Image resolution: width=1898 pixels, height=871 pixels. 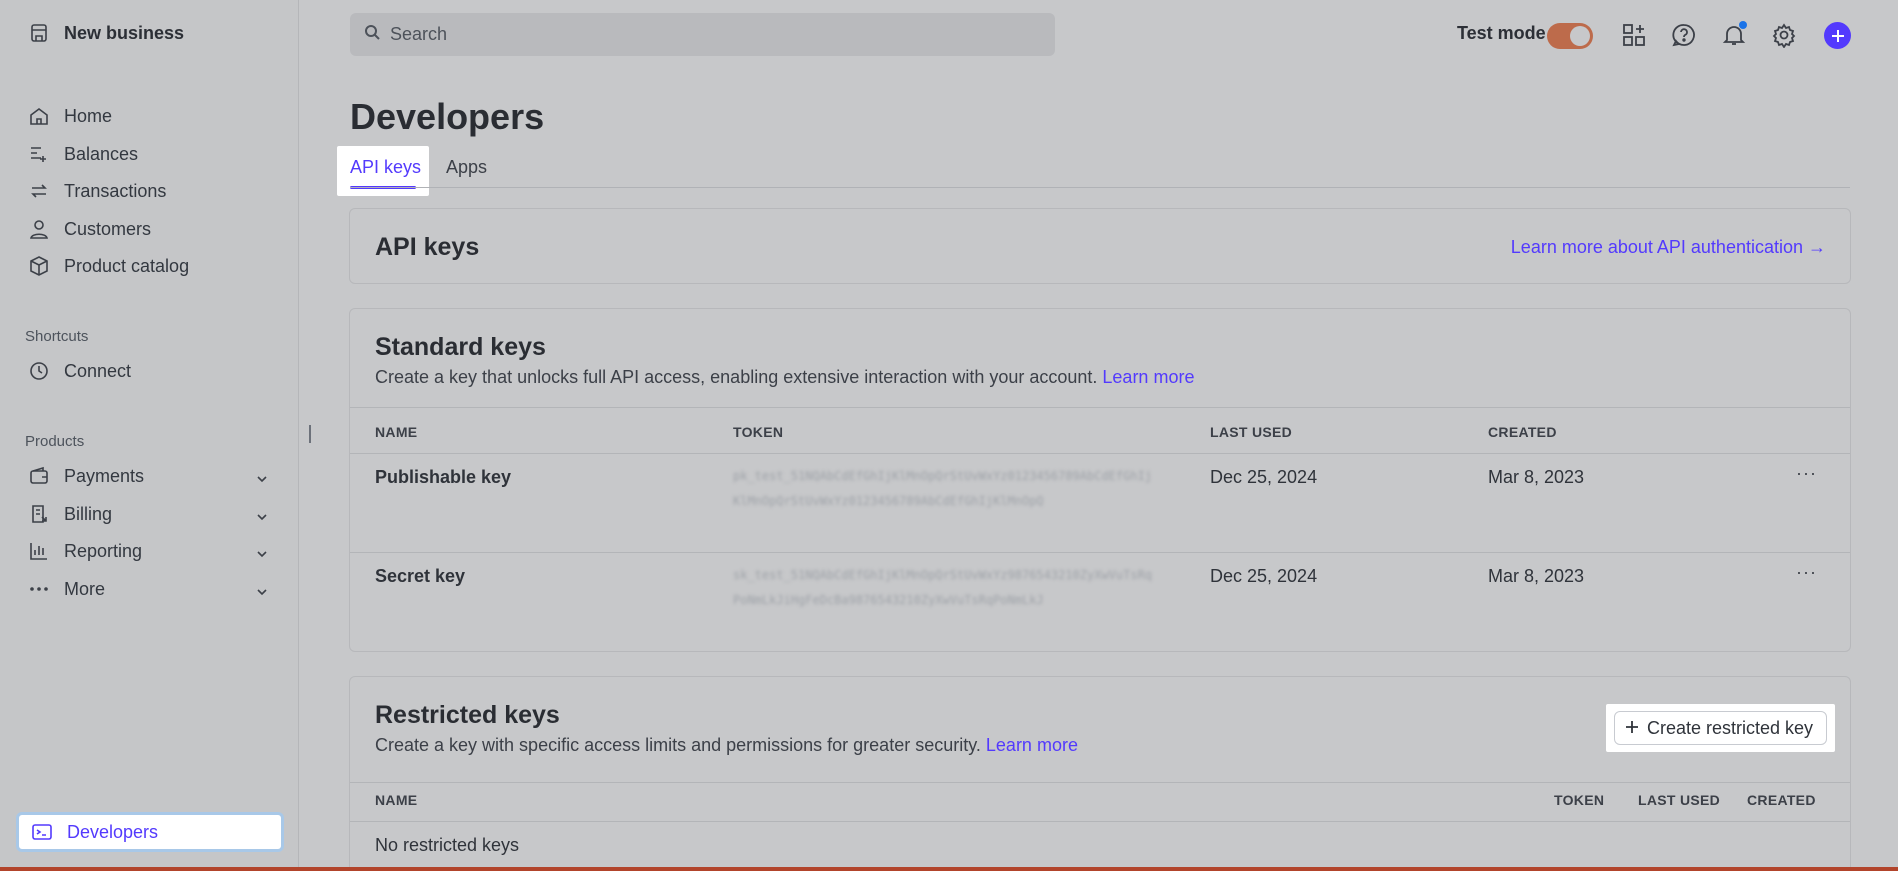 What do you see at coordinates (1579, 800) in the screenshot?
I see `column-header-token: TOKEN` at bounding box center [1579, 800].